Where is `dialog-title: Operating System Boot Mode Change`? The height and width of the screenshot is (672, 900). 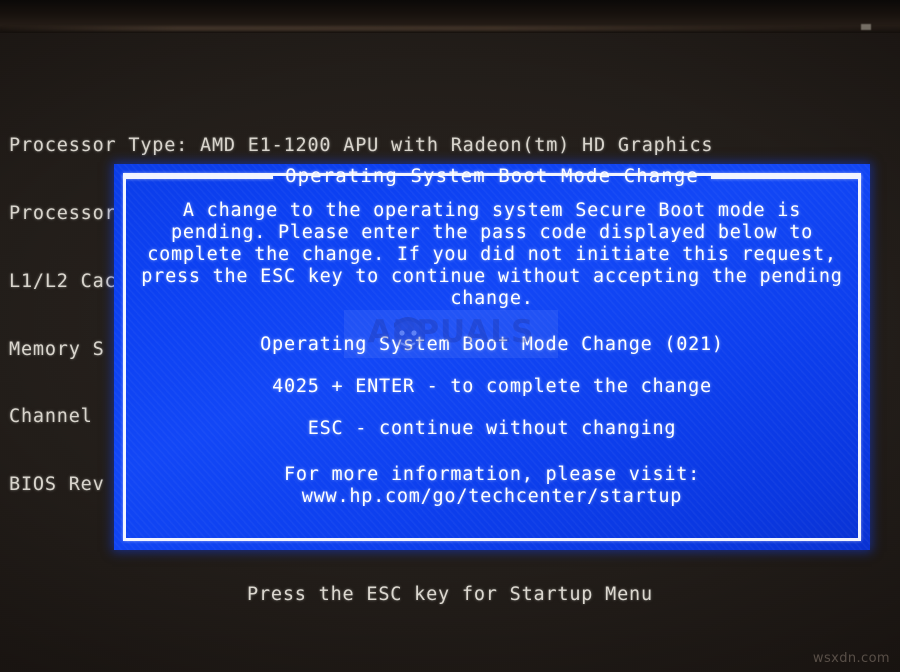
dialog-title: Operating System Boot Mode Change is located at coordinates (492, 176).